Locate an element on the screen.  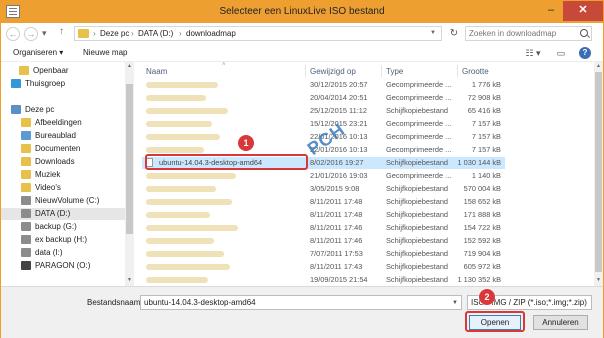
sidebar-item: Bureaublad is located at coordinates (63, 136).